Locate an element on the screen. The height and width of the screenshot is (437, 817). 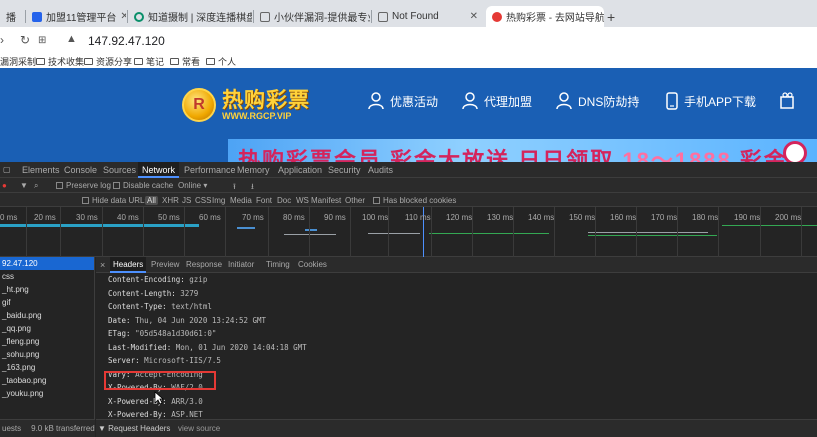
filter-all: All is located at coordinates (151, 200).